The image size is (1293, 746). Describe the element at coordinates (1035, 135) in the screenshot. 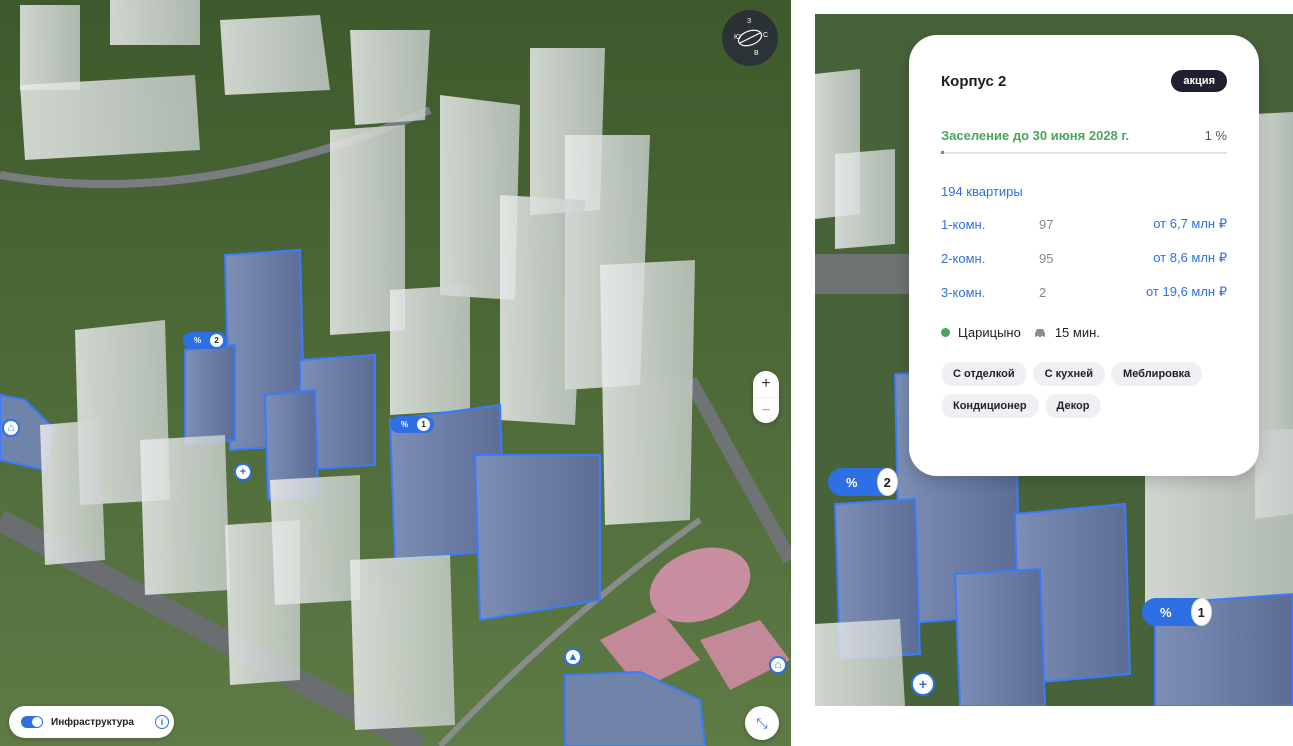

I see `settlement-text: Заселение до 30 июня 2028 г.` at that location.